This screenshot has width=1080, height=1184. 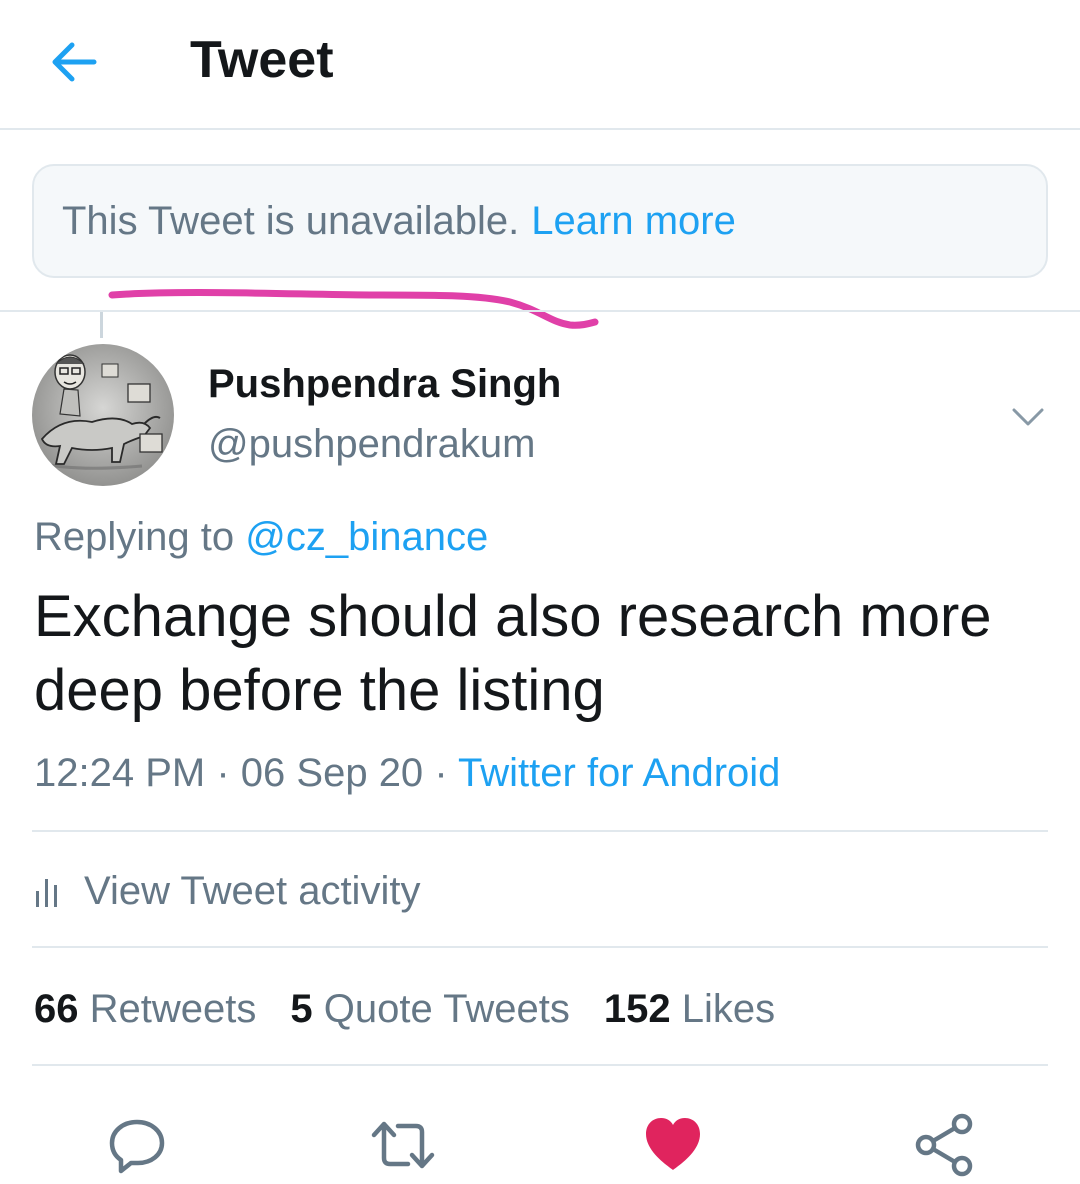 I want to click on author-display-name: Pushpendra Singh, so click(x=384, y=384).